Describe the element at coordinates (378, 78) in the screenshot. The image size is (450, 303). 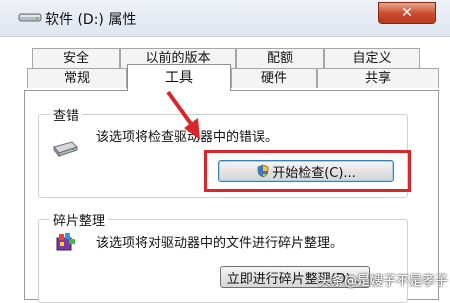
I see `tab-sharing: 共享` at that location.